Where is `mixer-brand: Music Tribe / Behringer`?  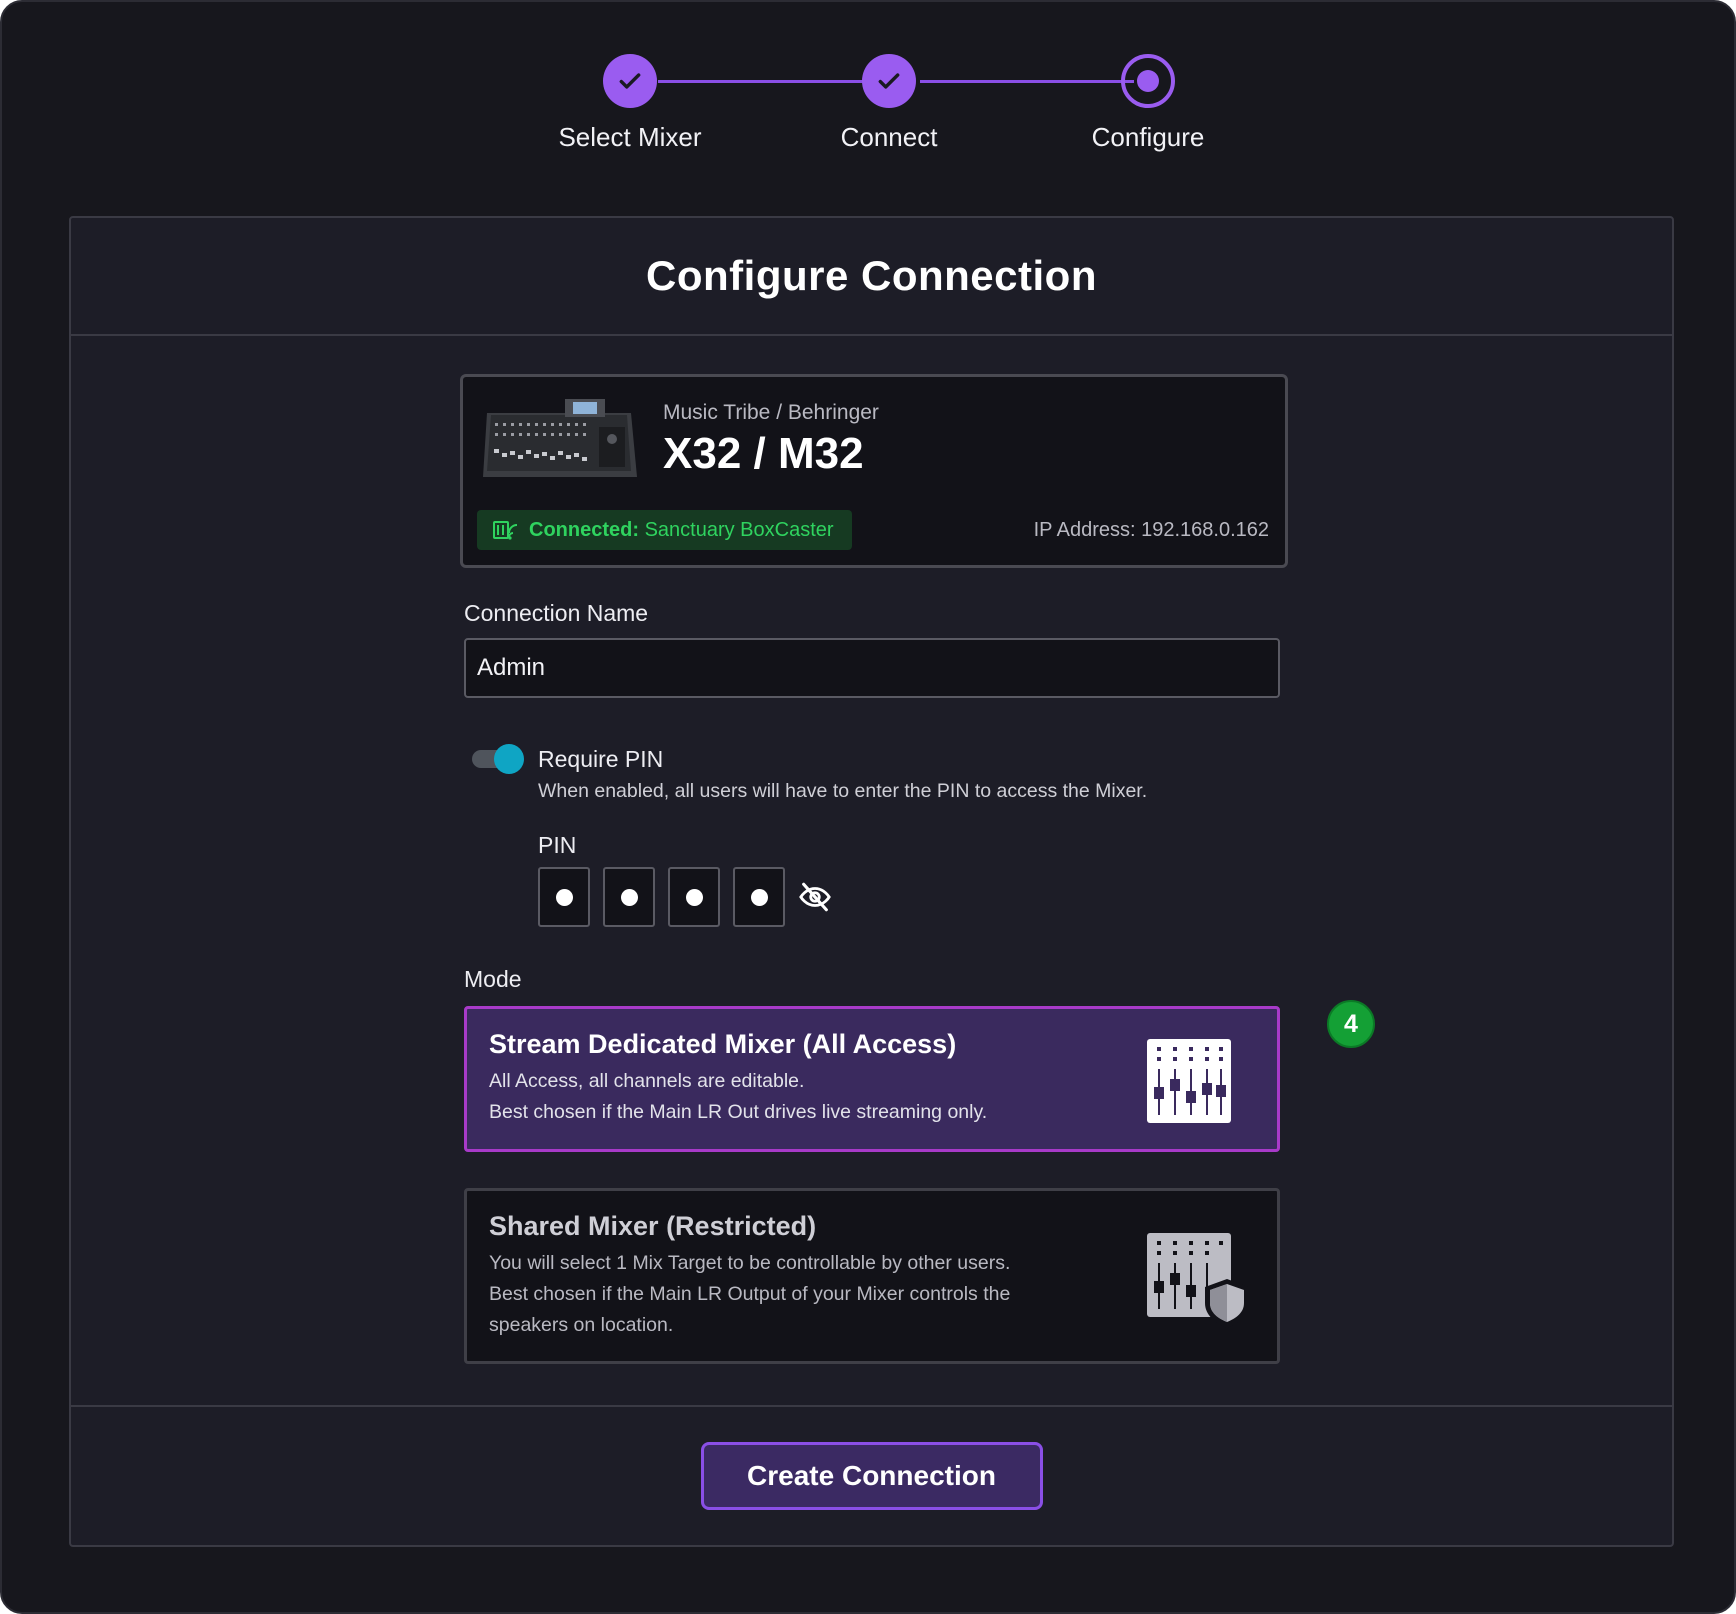
mixer-brand: Music Tribe / Behringer is located at coordinates (771, 412).